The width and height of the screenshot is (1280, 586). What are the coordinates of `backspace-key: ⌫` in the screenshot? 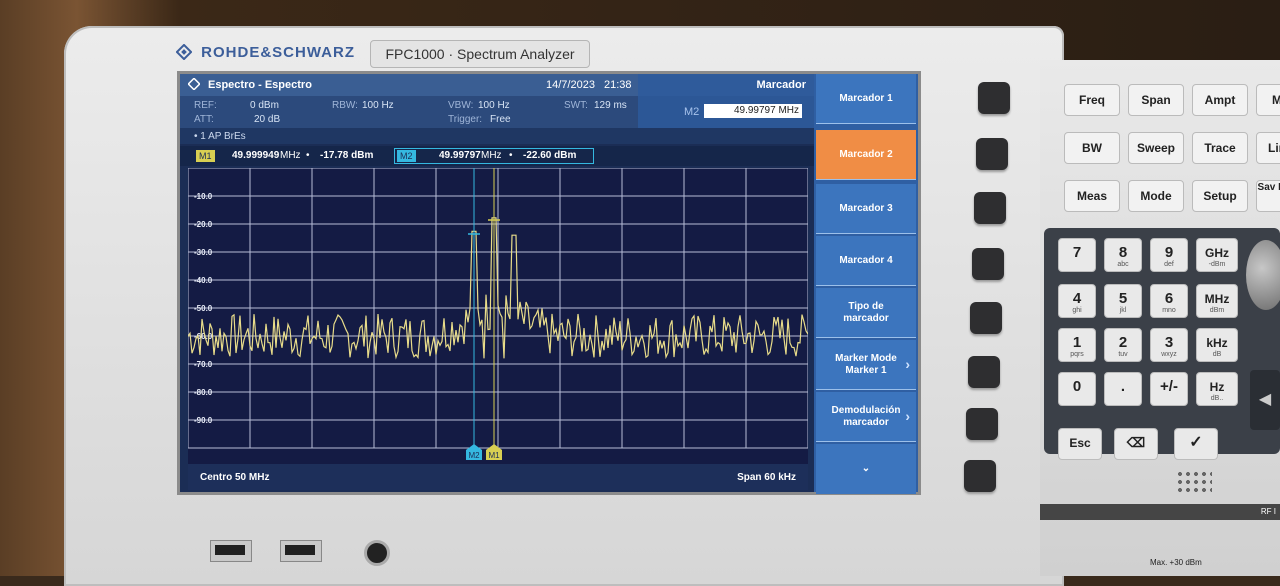 It's located at (1136, 444).